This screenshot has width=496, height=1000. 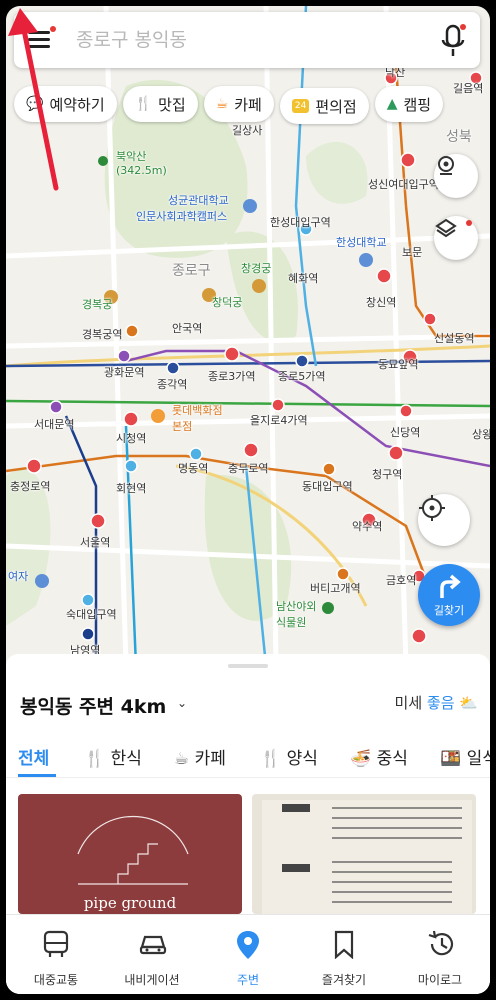 I want to click on map-label: 약수역, so click(x=367, y=526).